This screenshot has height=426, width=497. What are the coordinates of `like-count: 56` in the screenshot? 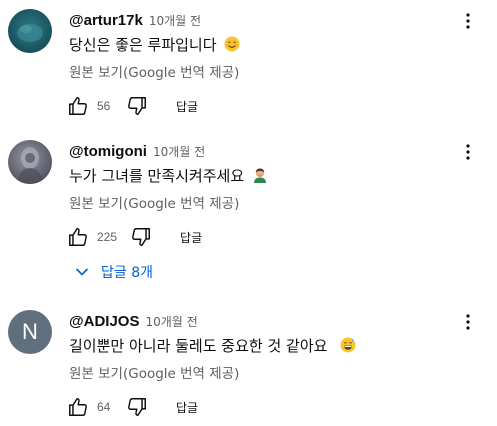 It's located at (104, 106).